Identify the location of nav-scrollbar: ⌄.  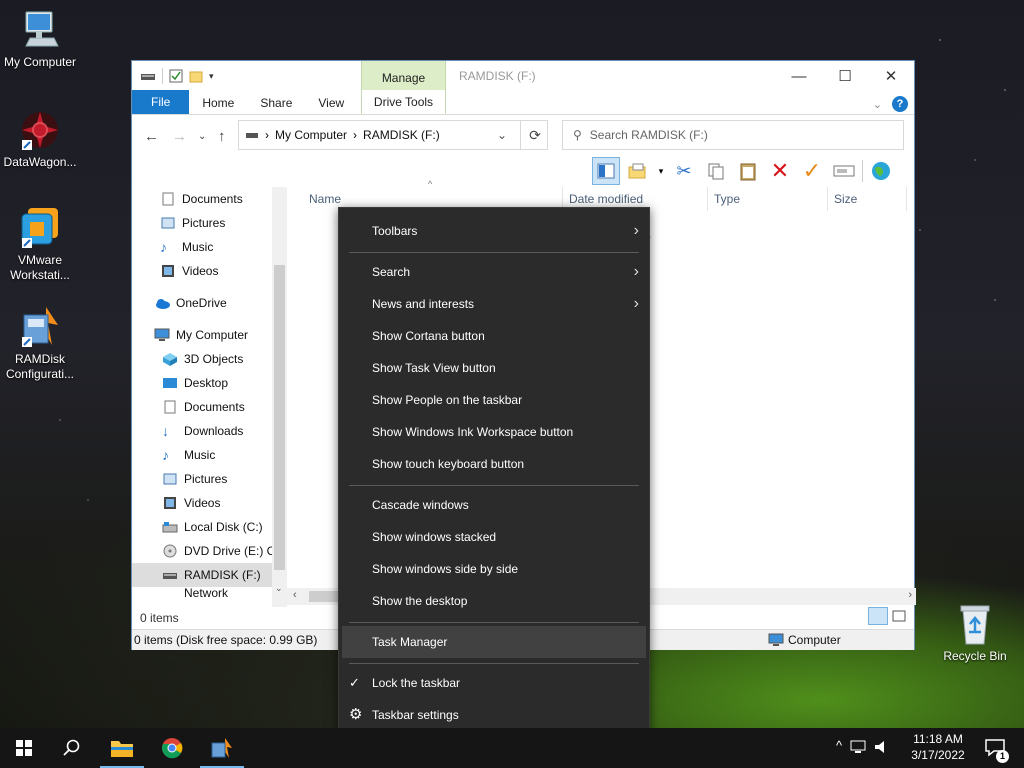
(279, 397).